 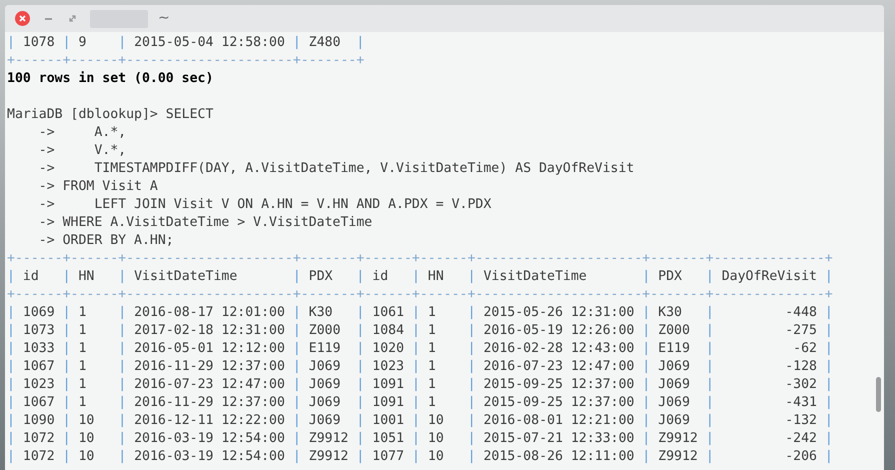 I want to click on table-cell-text: 2016-05-19 12:26:00, so click(x=559, y=331).